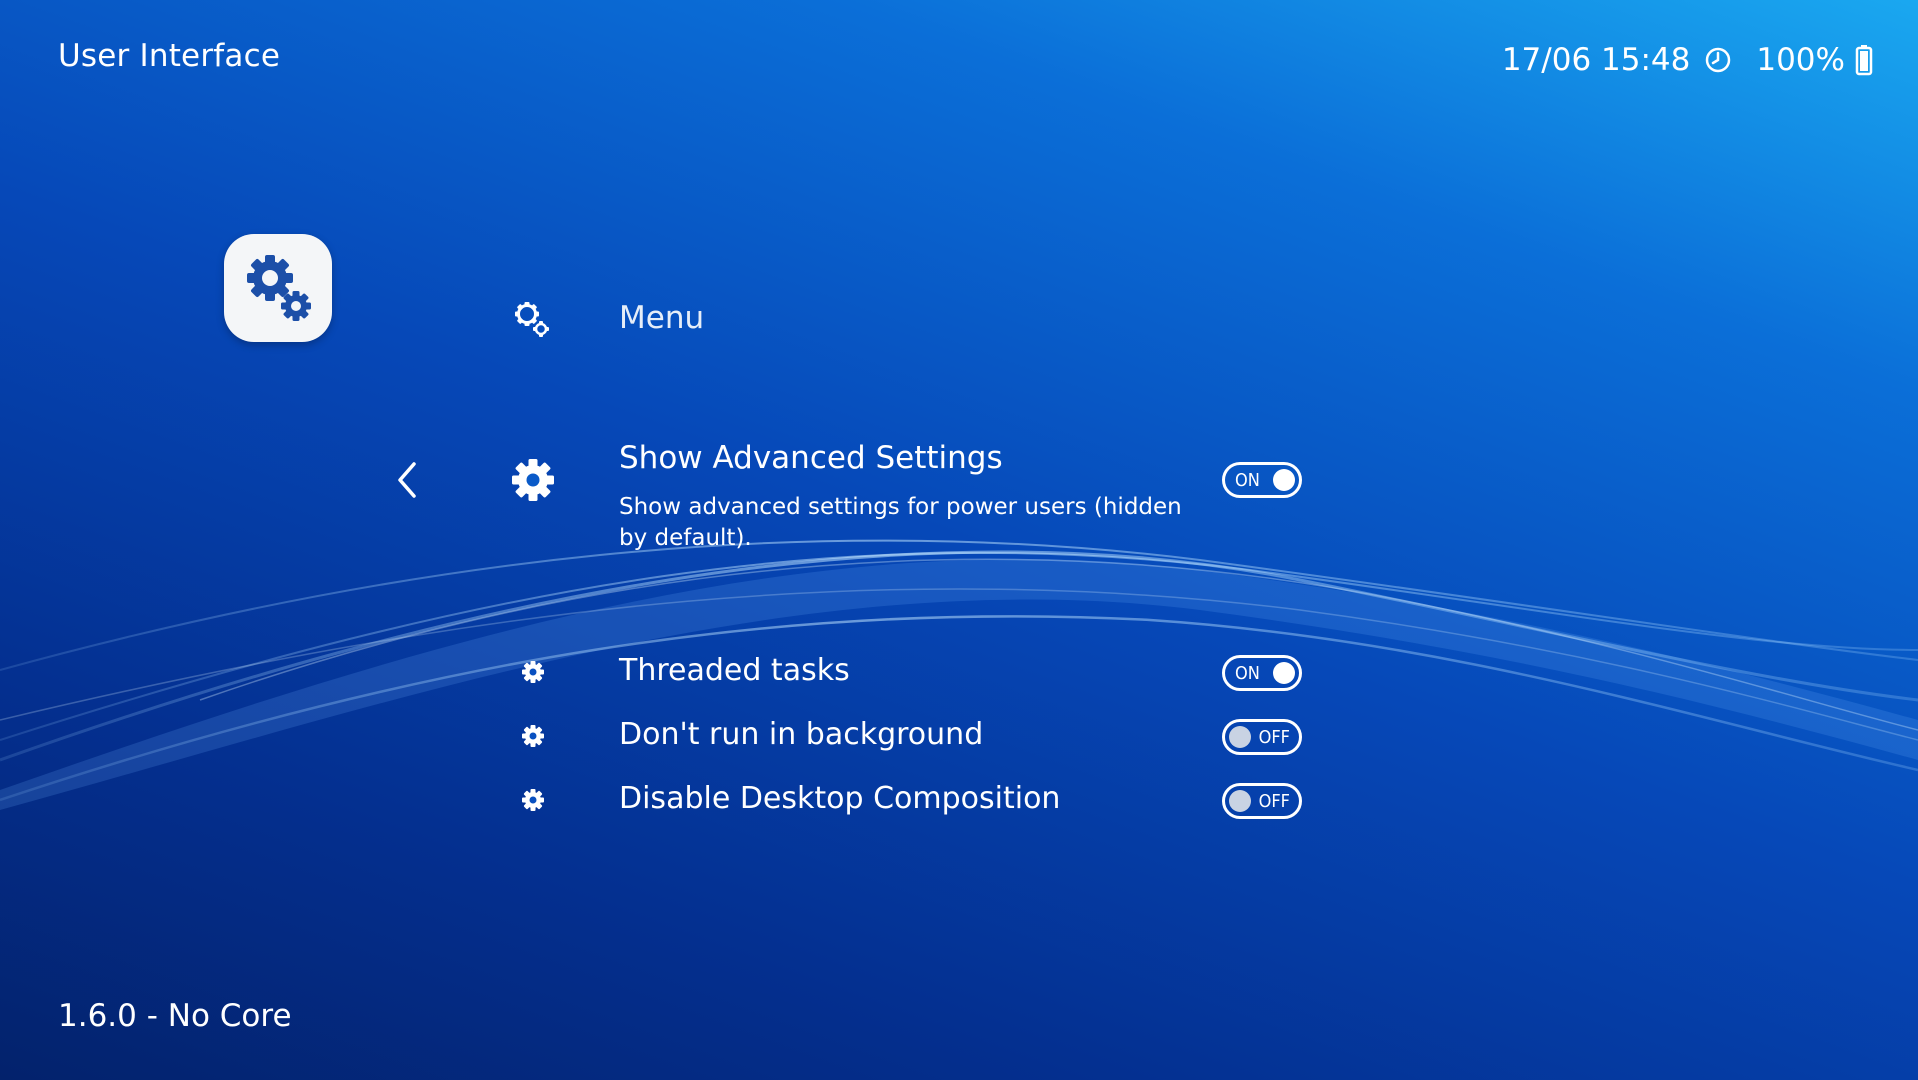  What do you see at coordinates (1596, 60) in the screenshot?
I see `datetime-text: 17/06 15:48` at bounding box center [1596, 60].